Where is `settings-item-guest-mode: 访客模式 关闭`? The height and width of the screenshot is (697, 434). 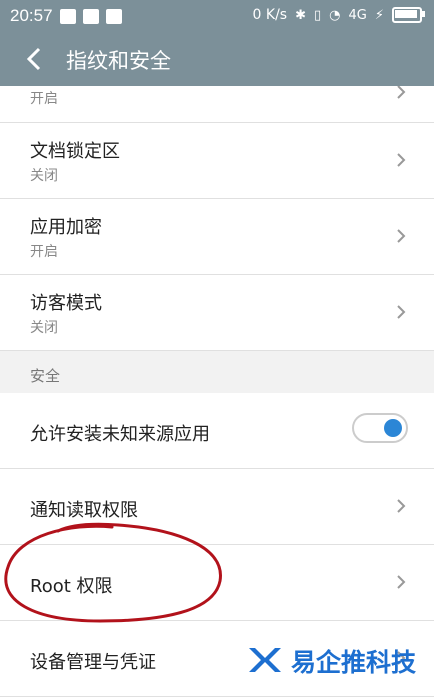 settings-item-guest-mode: 访客模式 关闭 is located at coordinates (217, 313).